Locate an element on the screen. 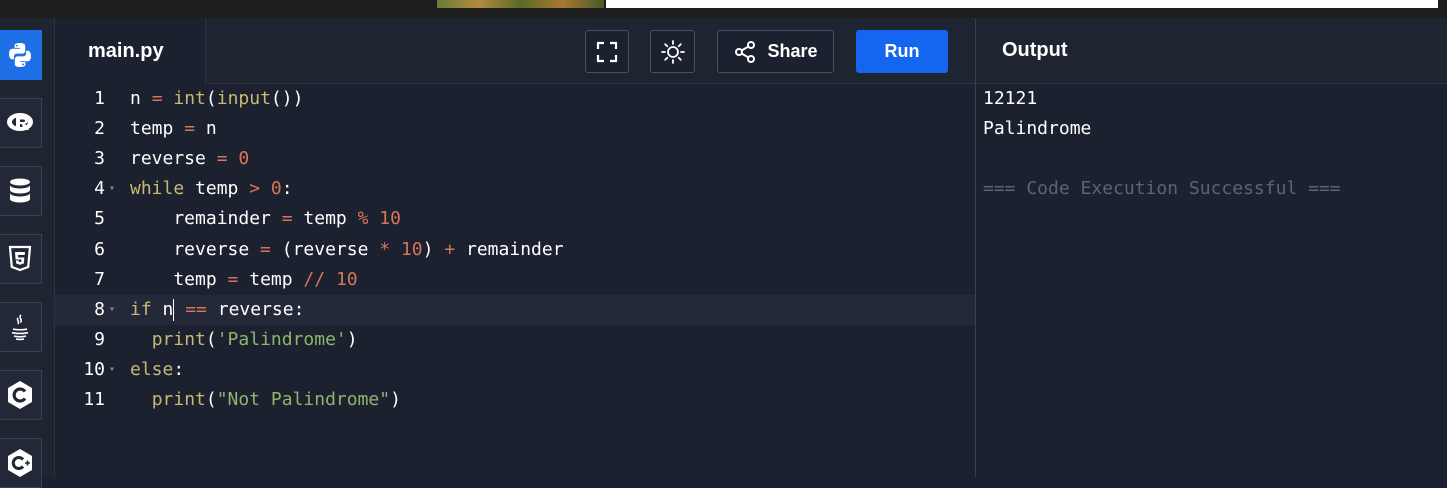 The height and width of the screenshot is (488, 1447). code-line: 6 reverse = (reverse * 10) + remainder is located at coordinates (515, 250).